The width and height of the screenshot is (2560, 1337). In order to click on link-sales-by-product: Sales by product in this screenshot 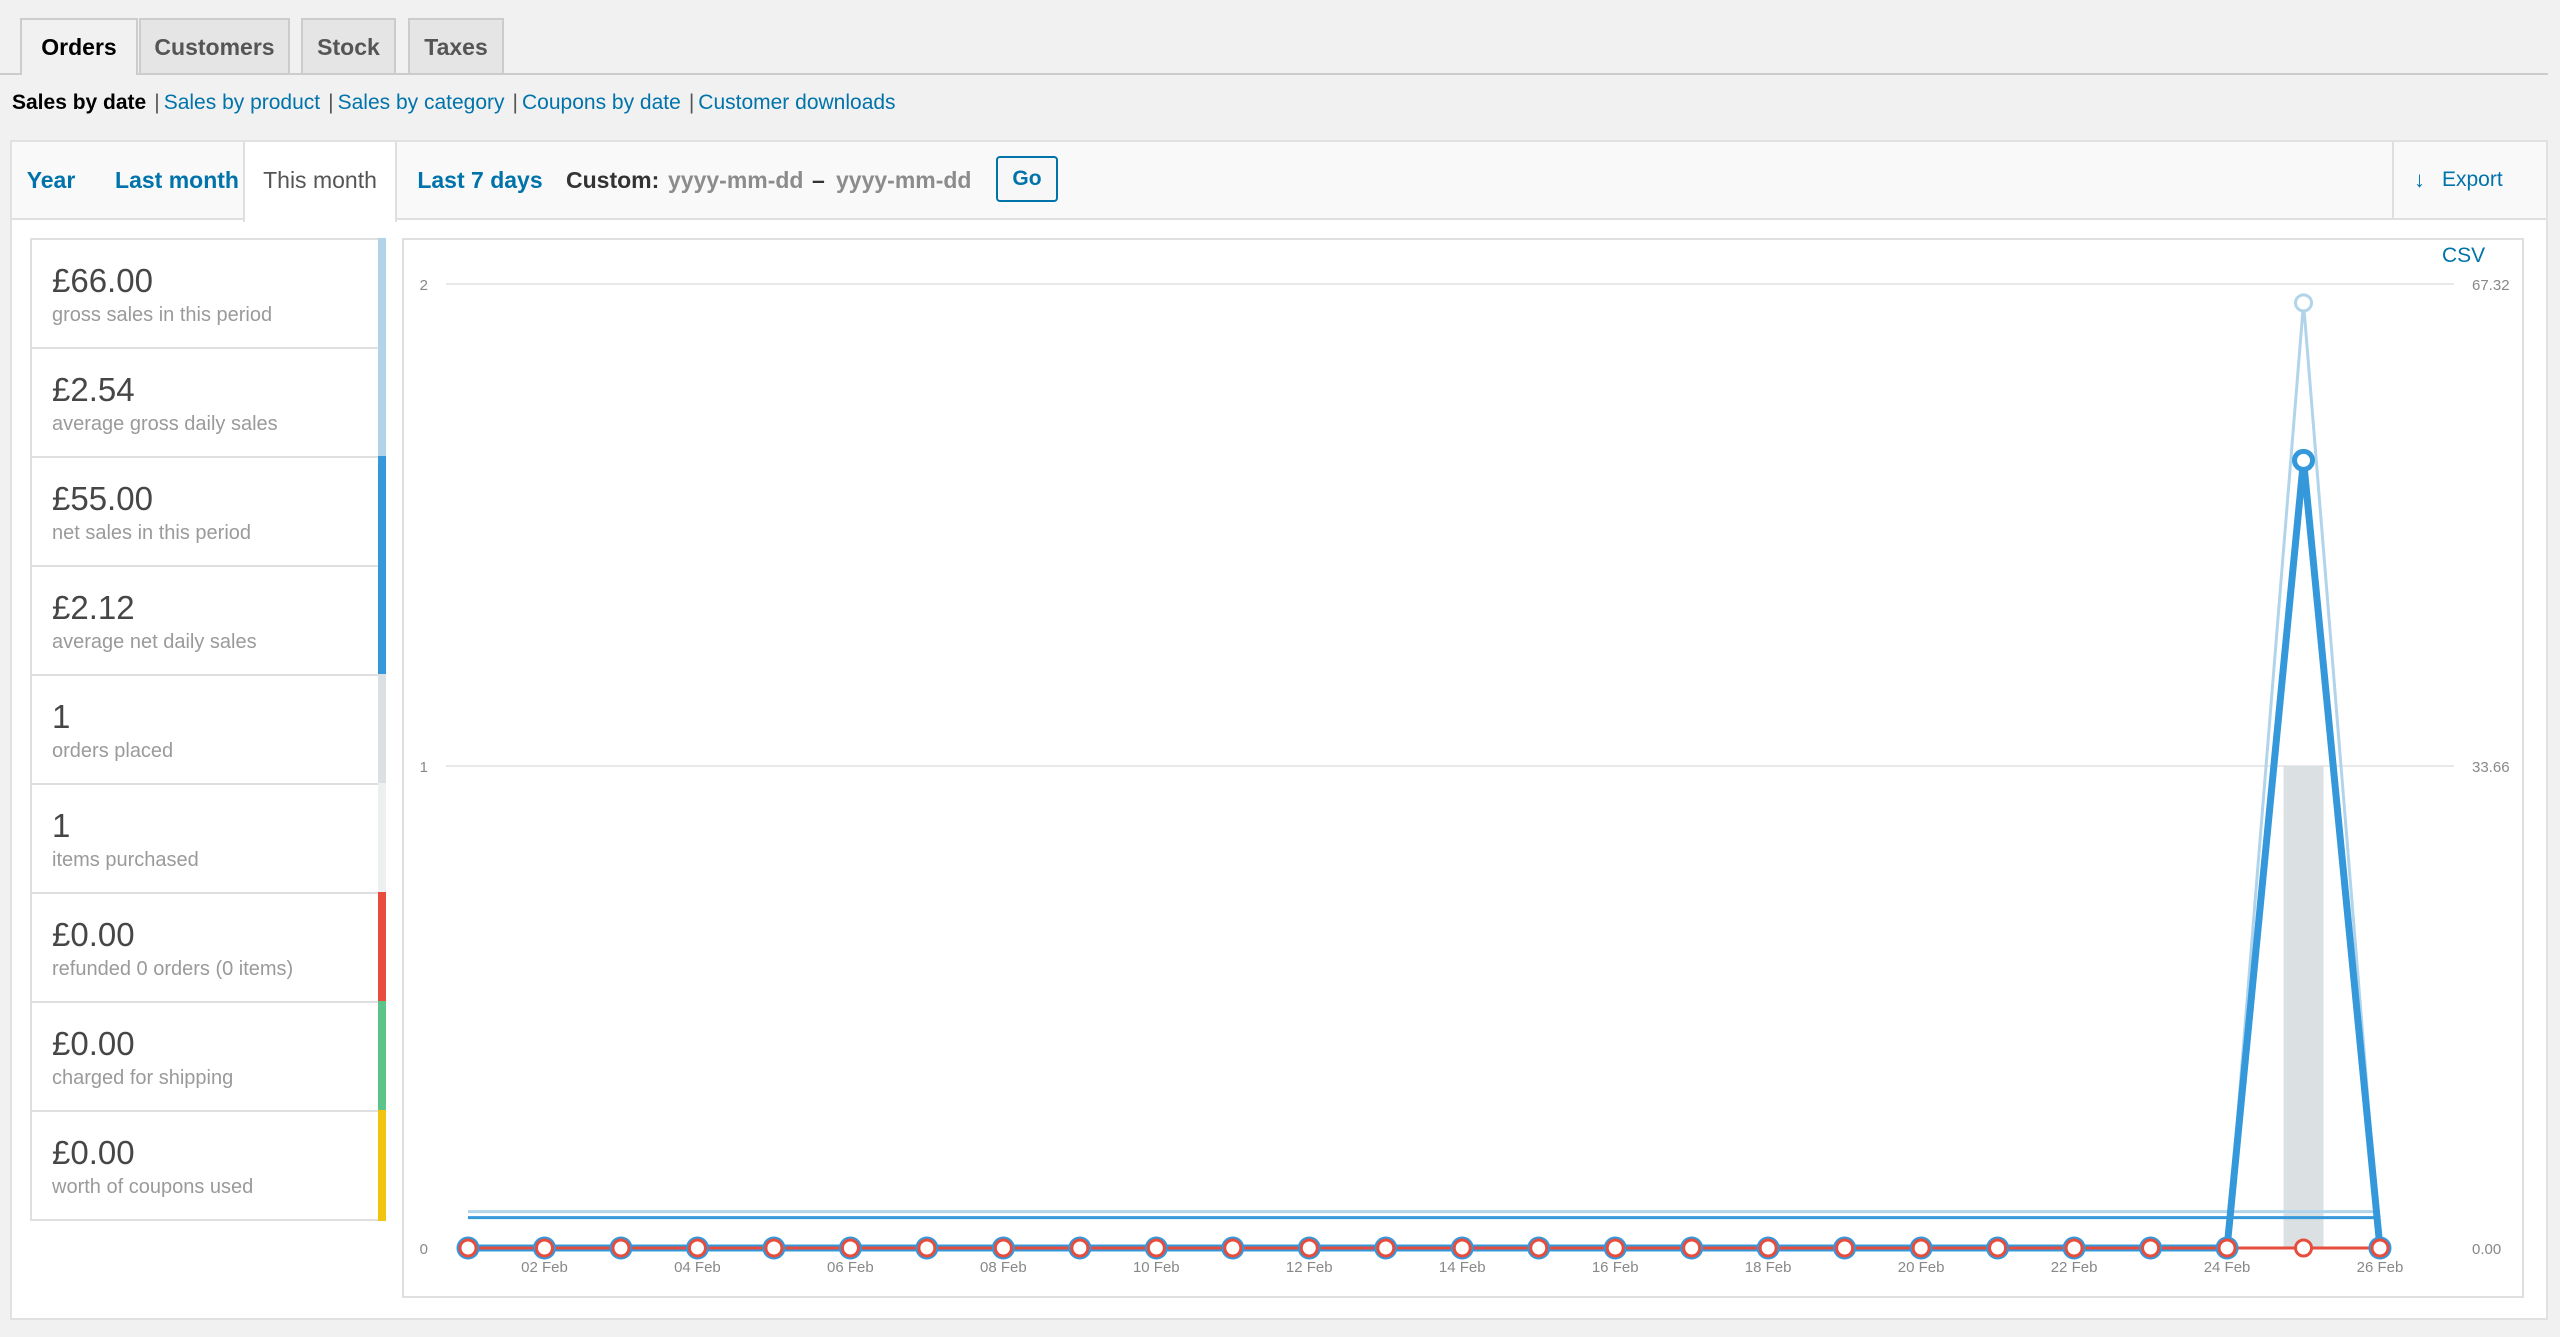, I will do `click(242, 102)`.